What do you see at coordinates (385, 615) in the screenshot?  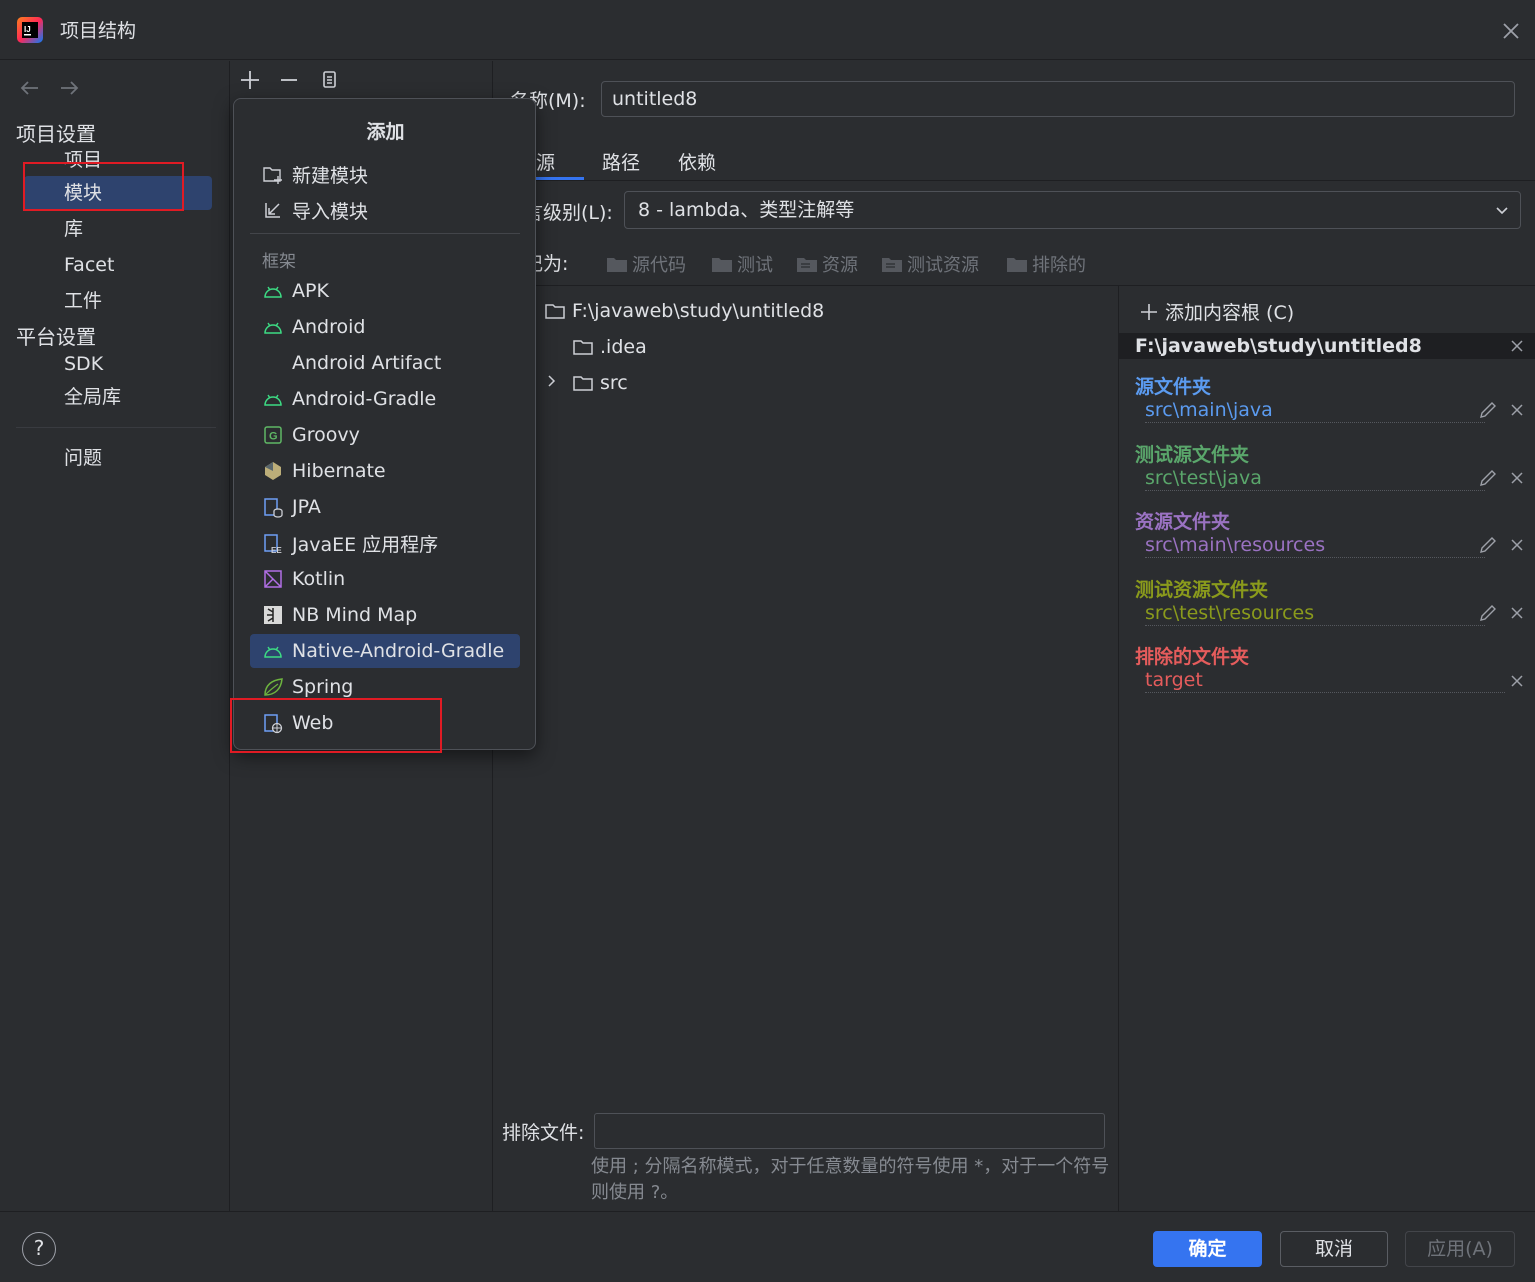 I see `popup-item-nb-mind-map: NB Mind Map` at bounding box center [385, 615].